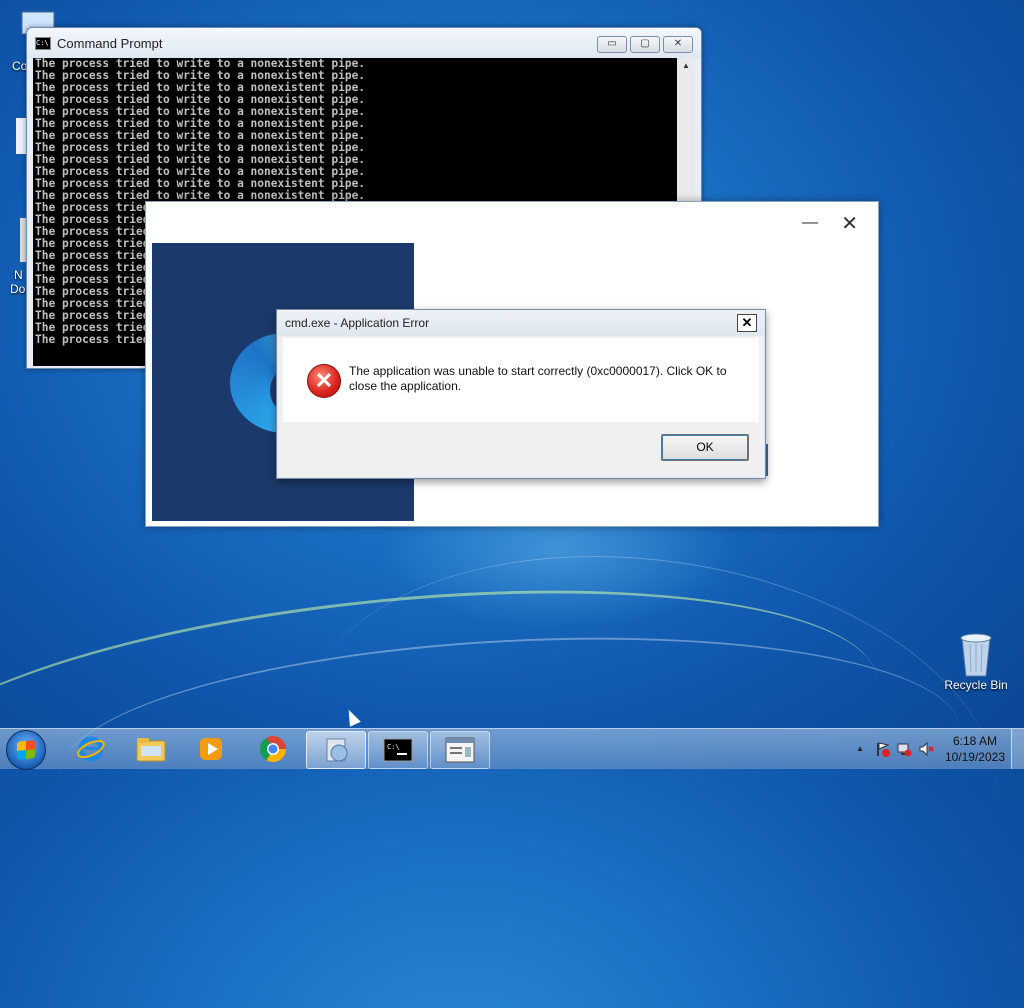 This screenshot has width=1024, height=1008. I want to click on recycle-bin-label: Recycle Bin, so click(976, 685).